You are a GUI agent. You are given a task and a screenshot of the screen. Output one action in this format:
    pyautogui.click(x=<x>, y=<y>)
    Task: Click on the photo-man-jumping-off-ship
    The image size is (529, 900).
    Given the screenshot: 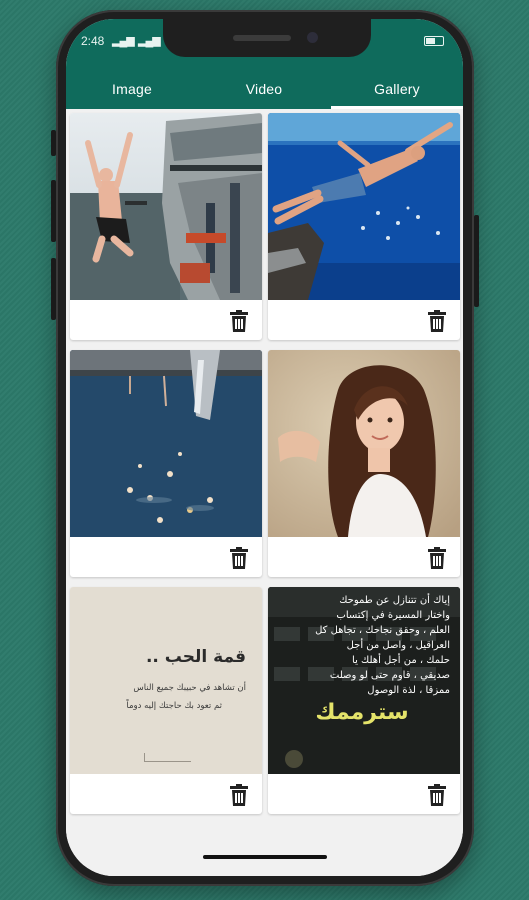 What is the action you would take?
    pyautogui.click(x=166, y=206)
    